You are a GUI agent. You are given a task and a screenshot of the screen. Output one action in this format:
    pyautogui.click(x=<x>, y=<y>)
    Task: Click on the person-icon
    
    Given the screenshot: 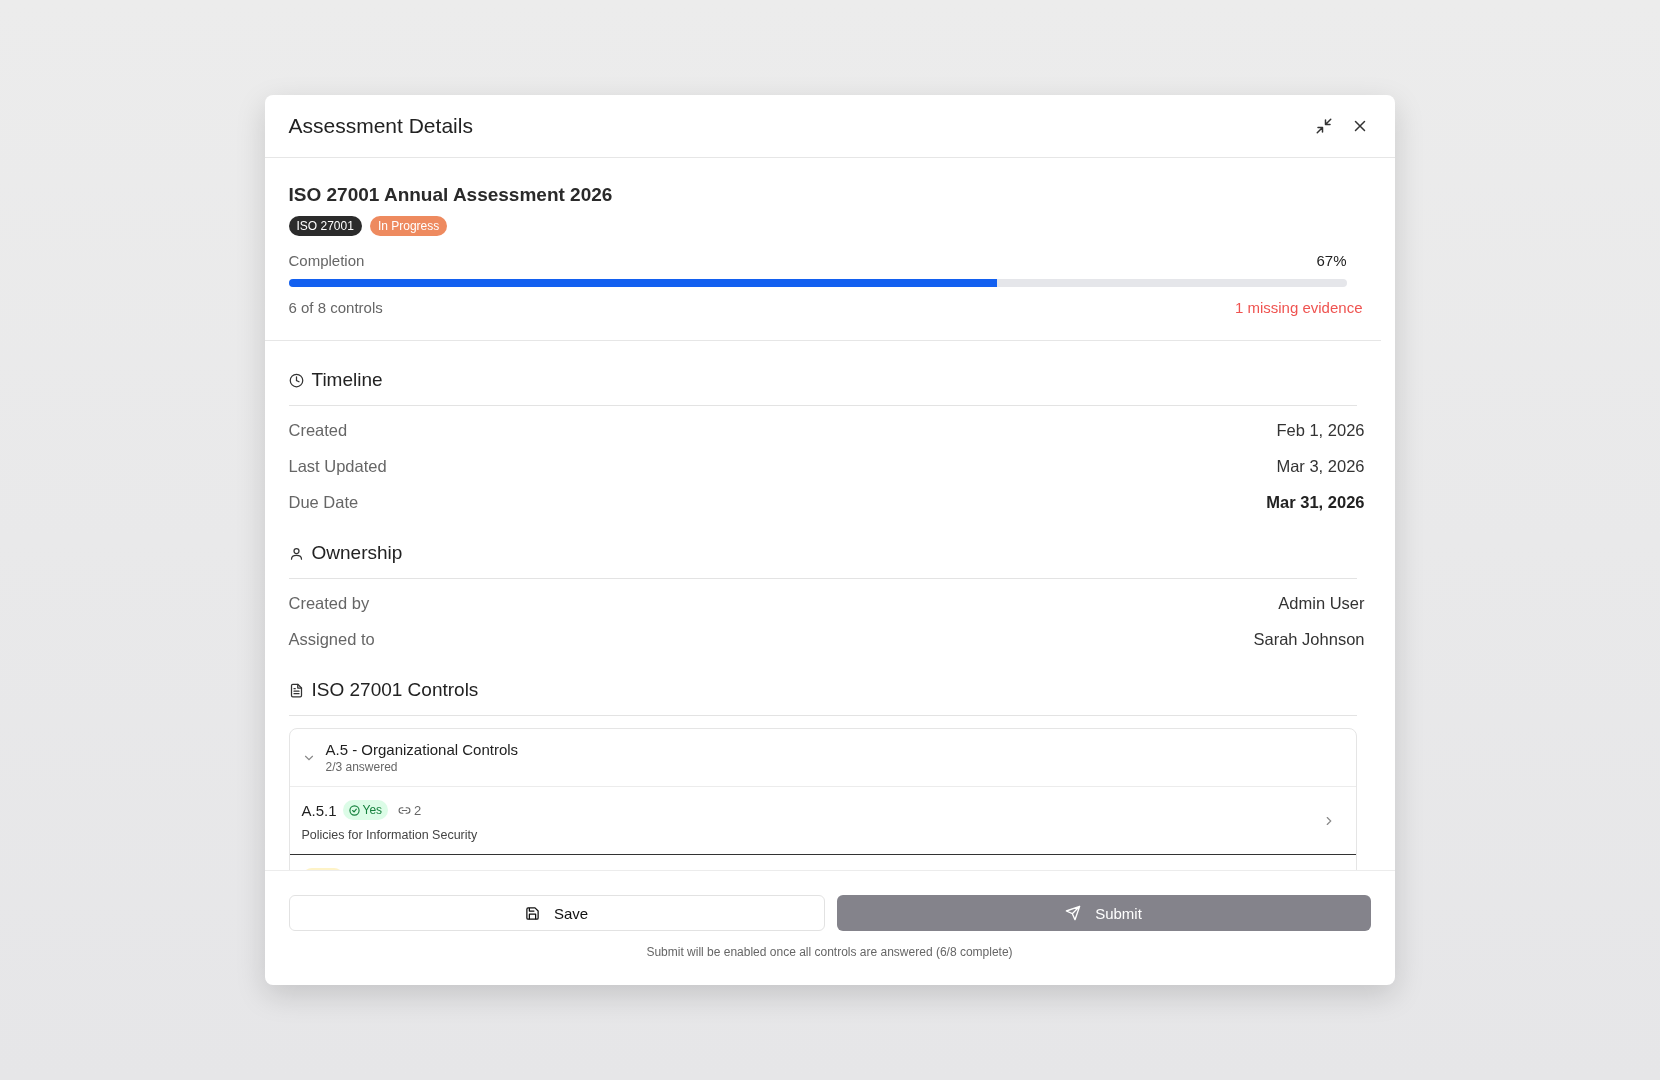 What is the action you would take?
    pyautogui.click(x=296, y=553)
    